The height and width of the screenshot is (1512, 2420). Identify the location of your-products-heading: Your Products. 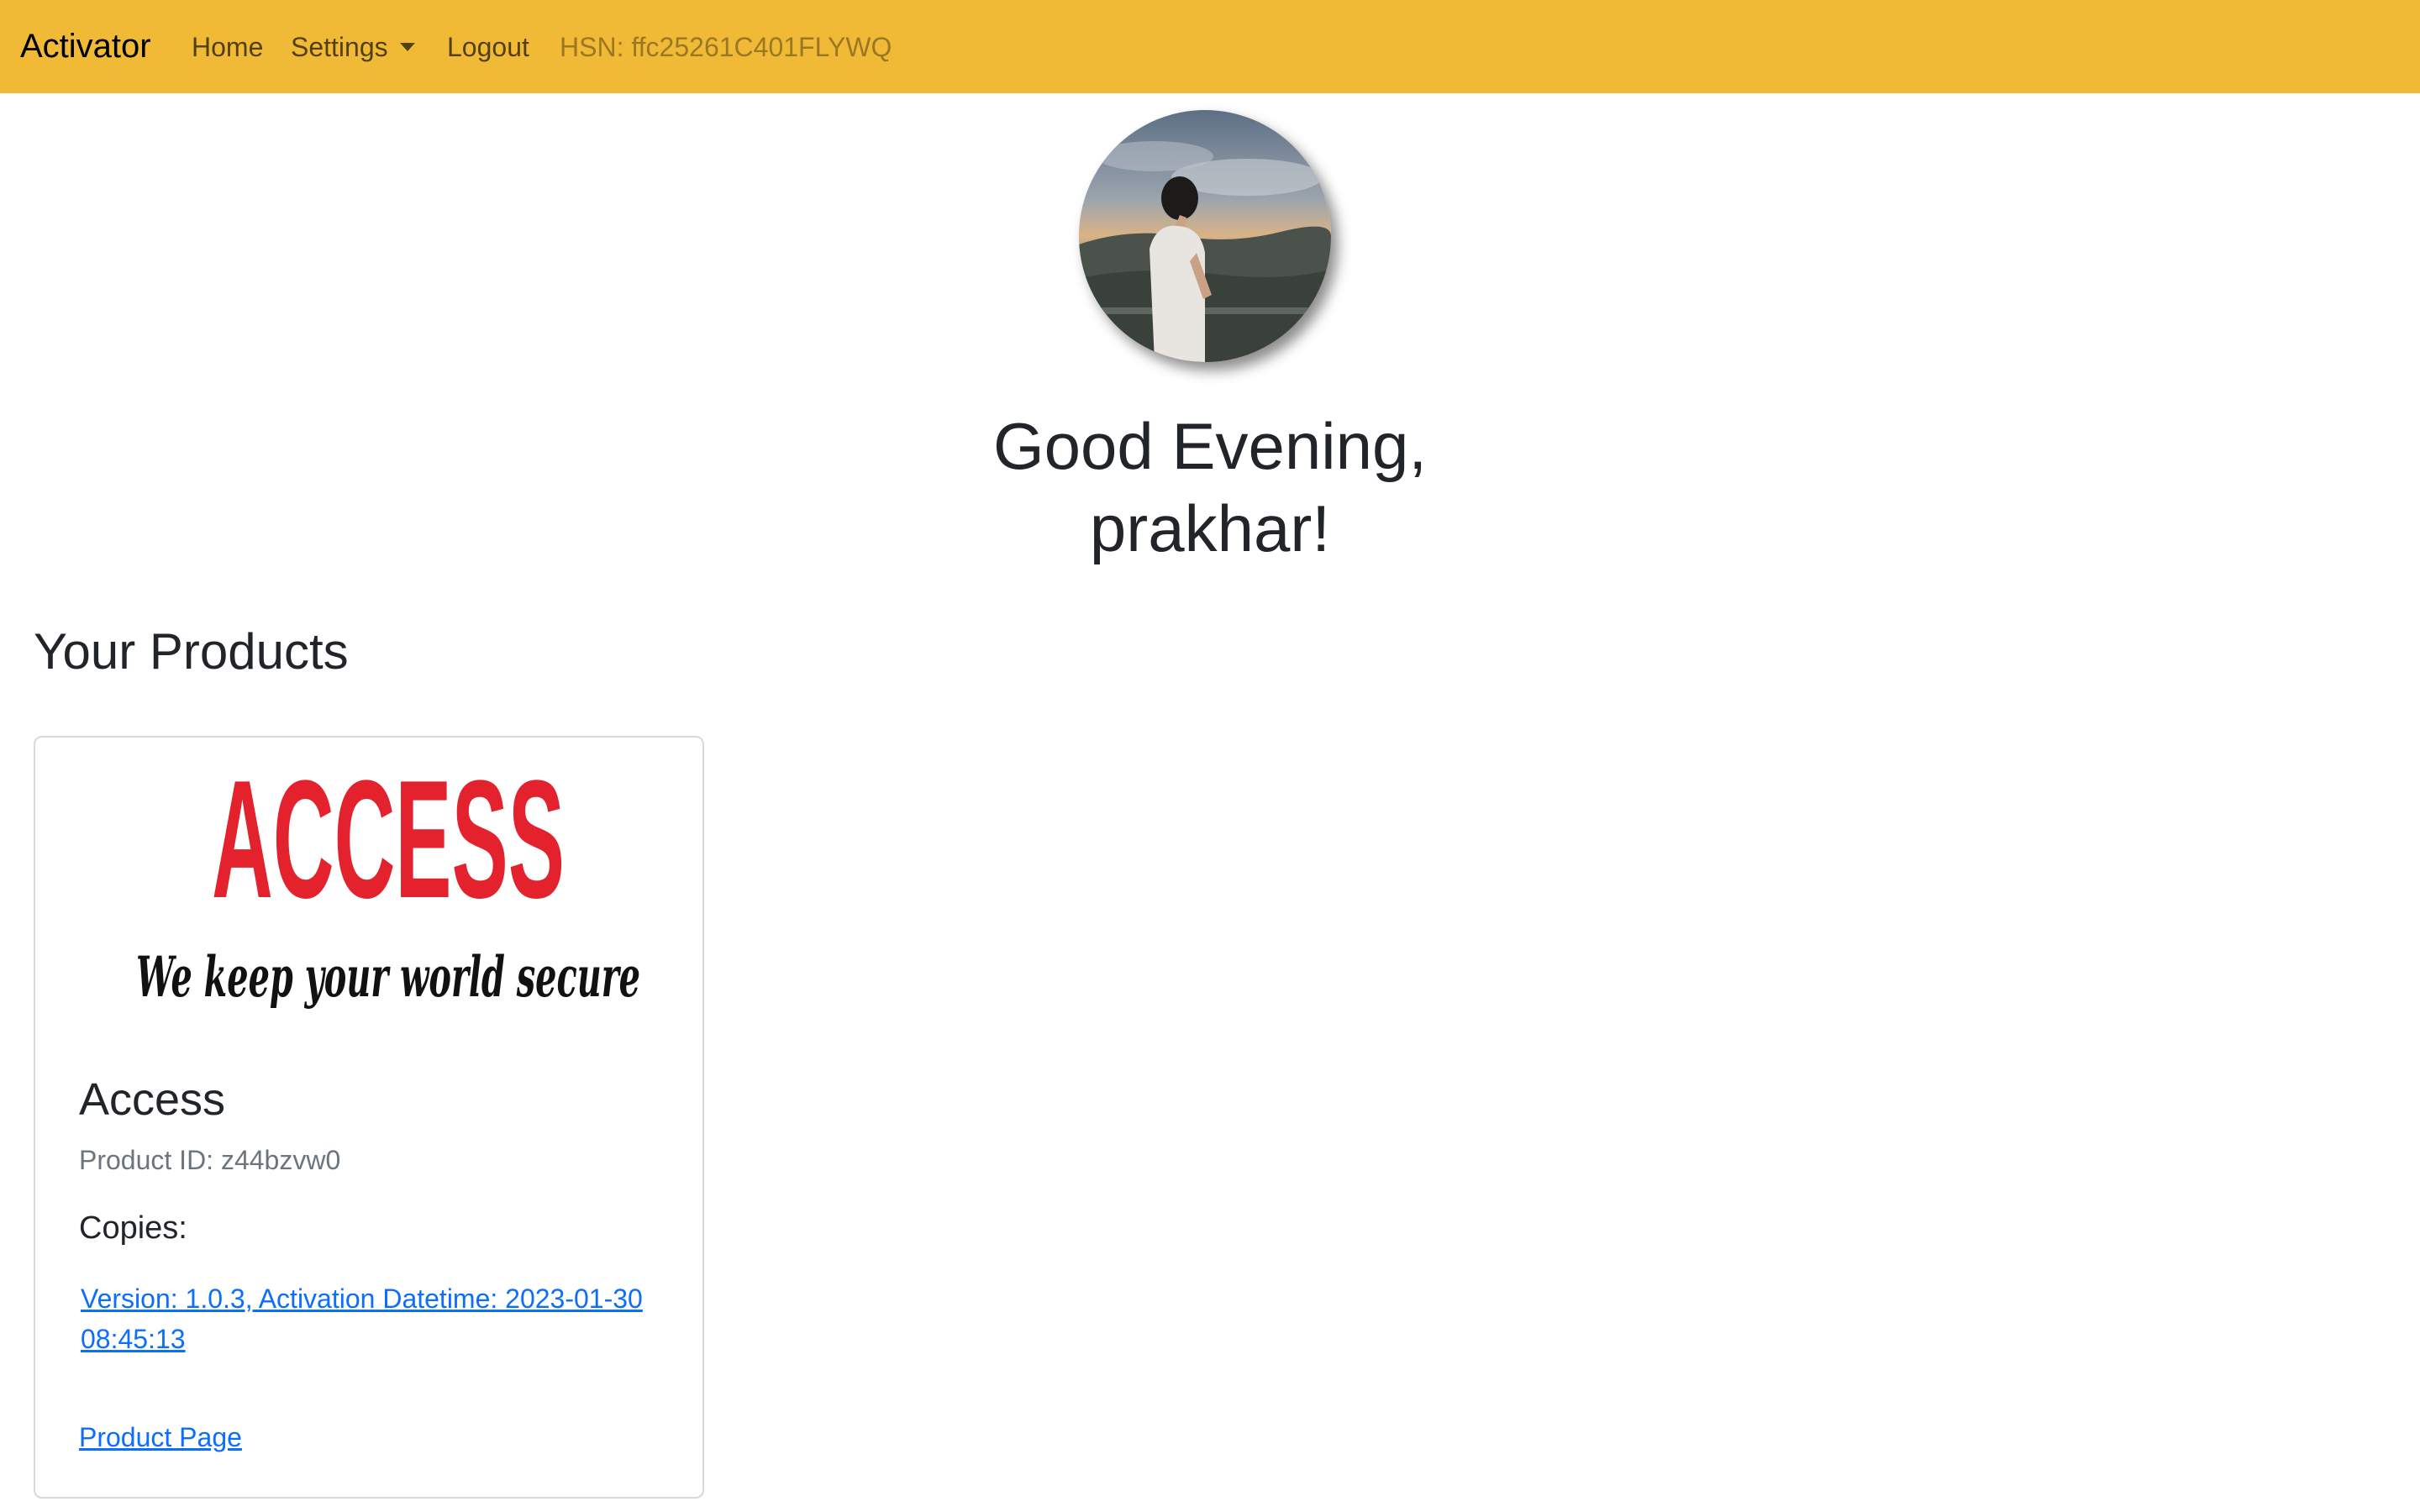
(191, 651).